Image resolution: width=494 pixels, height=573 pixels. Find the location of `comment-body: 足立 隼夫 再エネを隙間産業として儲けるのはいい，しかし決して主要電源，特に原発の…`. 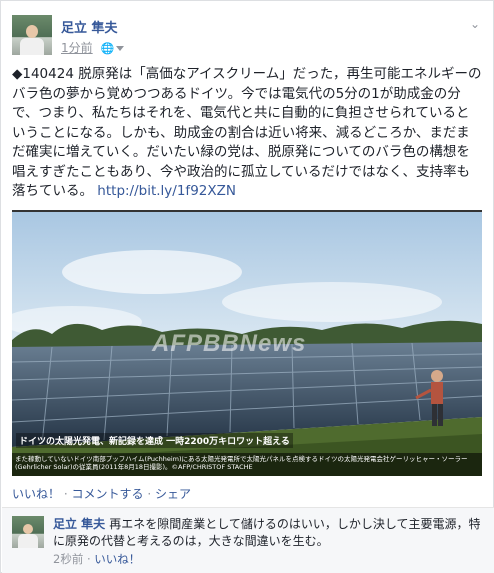

comment-body: 足立 隼夫 再エネを隙間産業として儲けるのはいい，しかし決して主要電源，特に原発の… is located at coordinates (268, 533).